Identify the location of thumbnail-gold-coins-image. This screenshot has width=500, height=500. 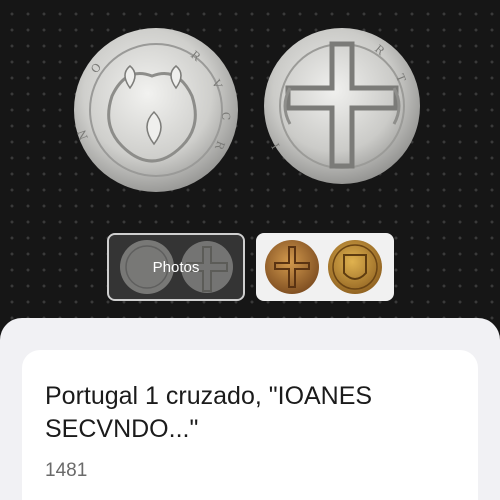
(323, 267).